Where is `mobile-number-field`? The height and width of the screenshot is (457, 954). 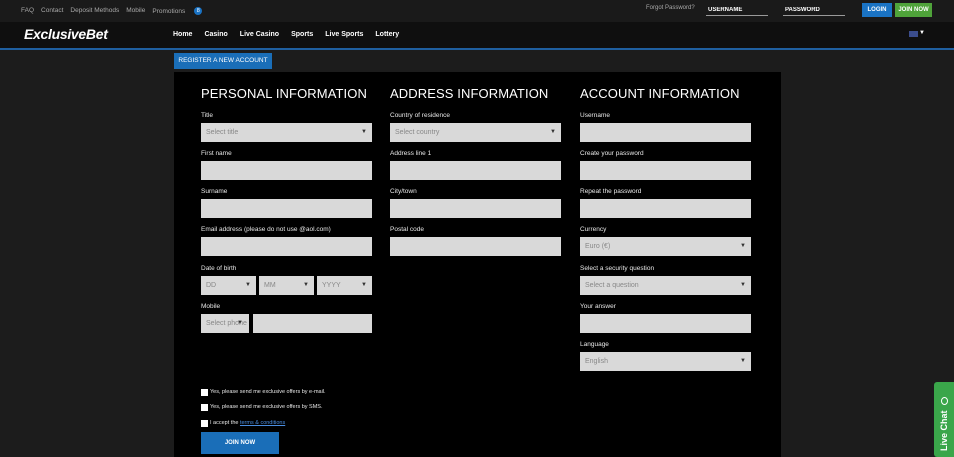 mobile-number-field is located at coordinates (312, 323).